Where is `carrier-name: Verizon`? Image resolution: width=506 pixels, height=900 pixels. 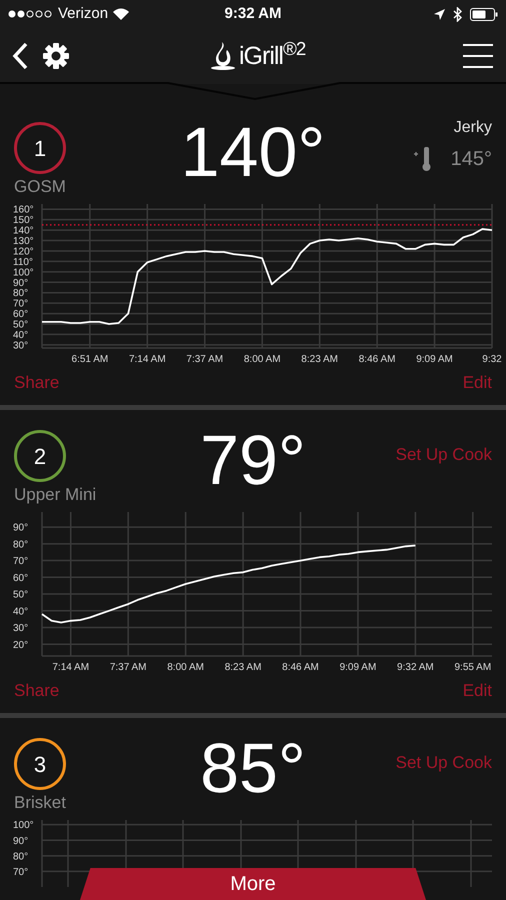
carrier-name: Verizon is located at coordinates (83, 14).